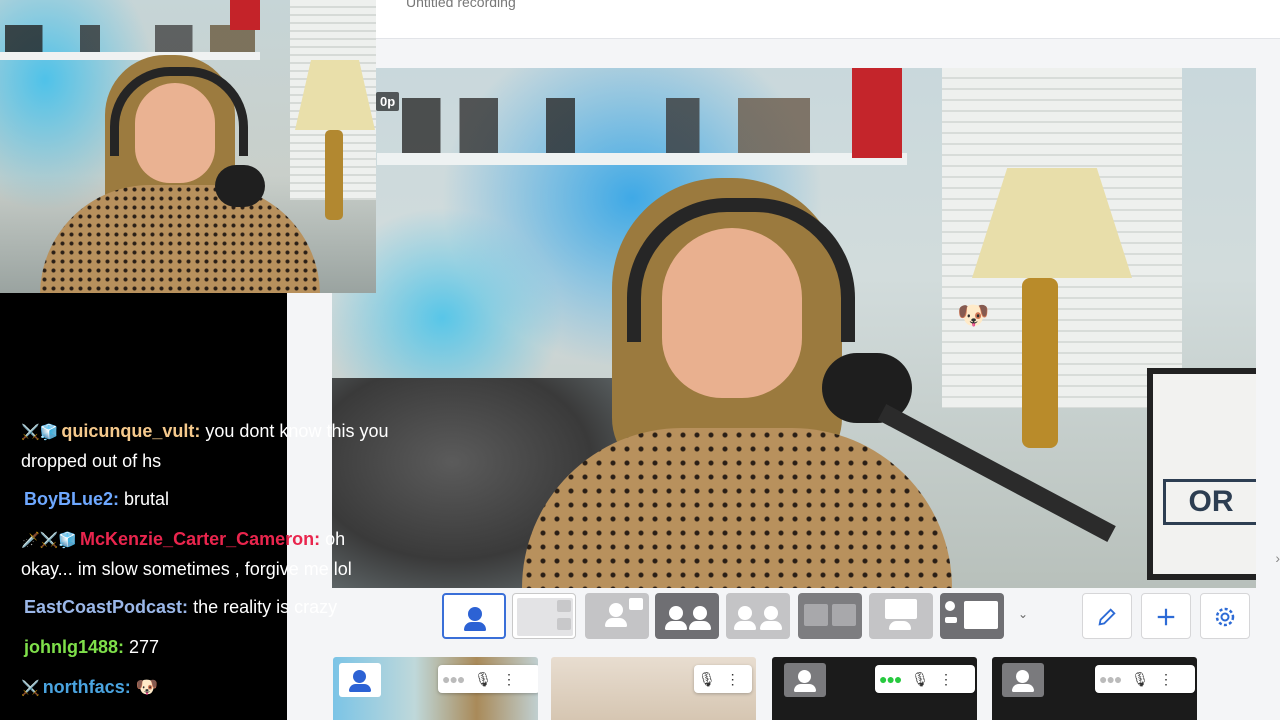  I want to click on chat-username: BoyBLue2:, so click(72, 499).